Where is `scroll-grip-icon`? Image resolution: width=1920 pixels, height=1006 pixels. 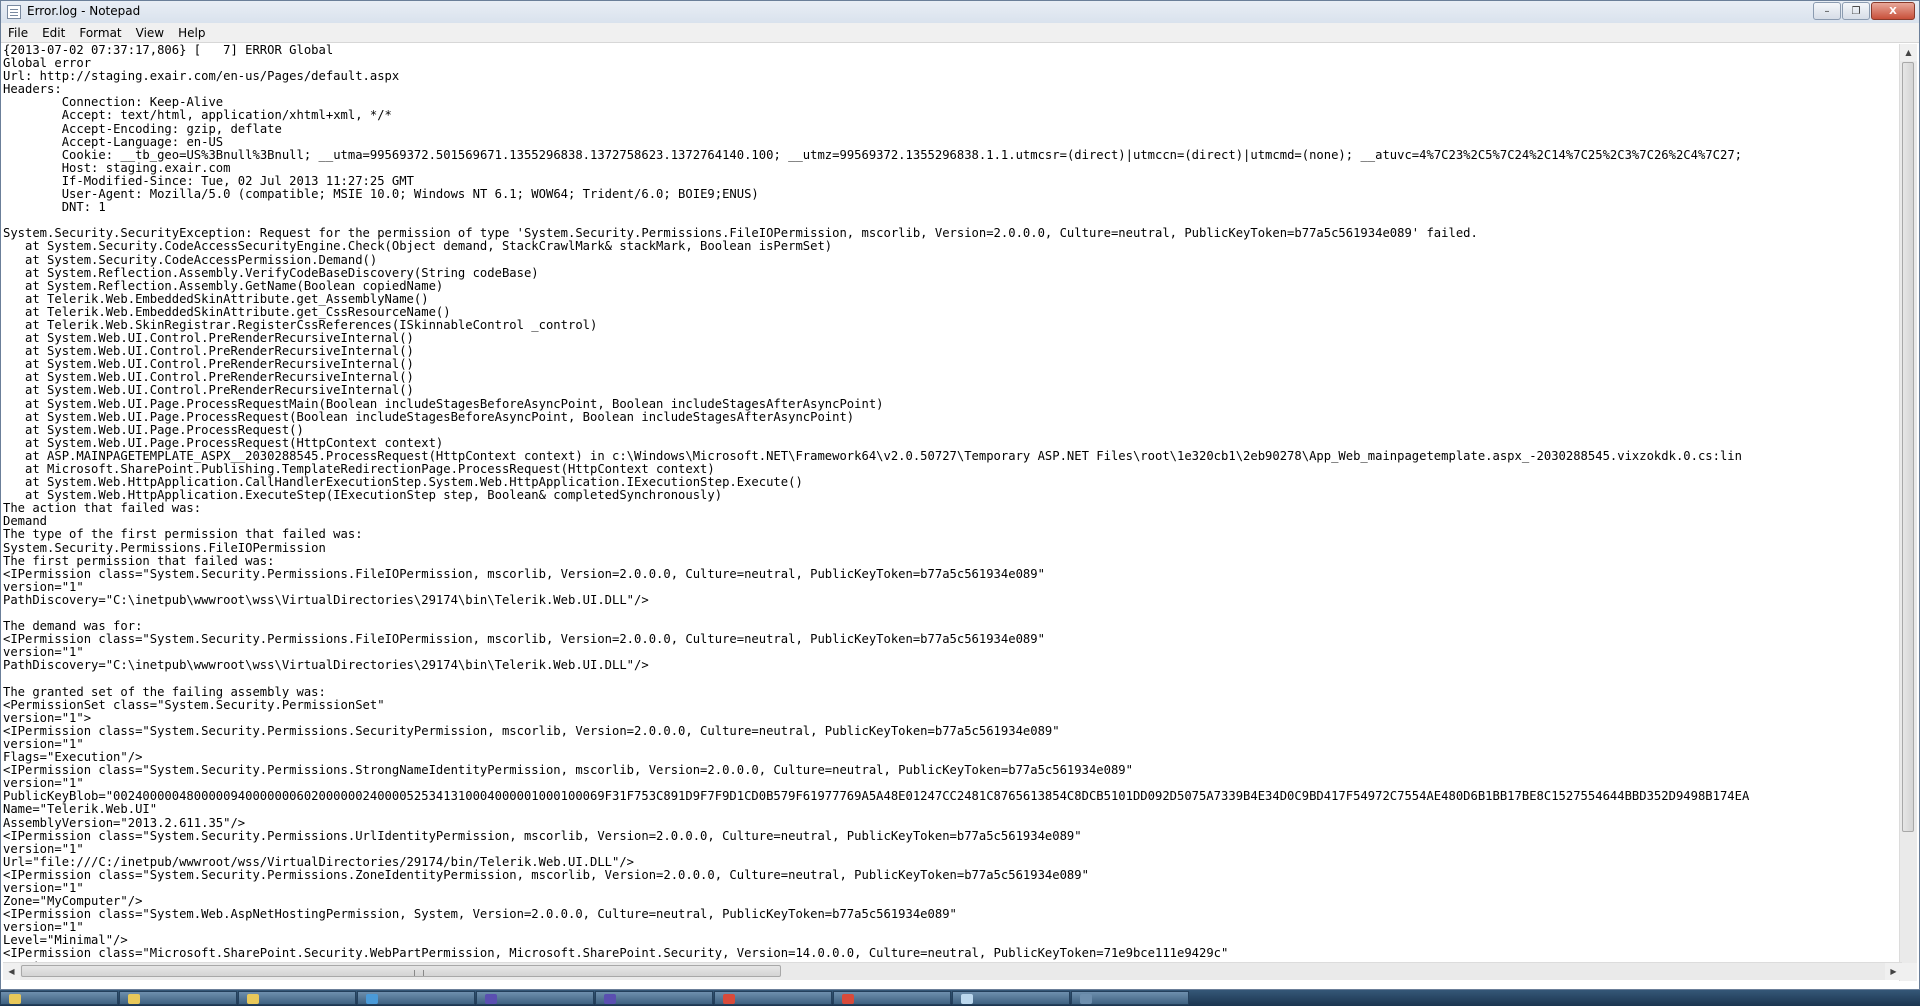
scroll-grip-icon is located at coordinates (419, 973).